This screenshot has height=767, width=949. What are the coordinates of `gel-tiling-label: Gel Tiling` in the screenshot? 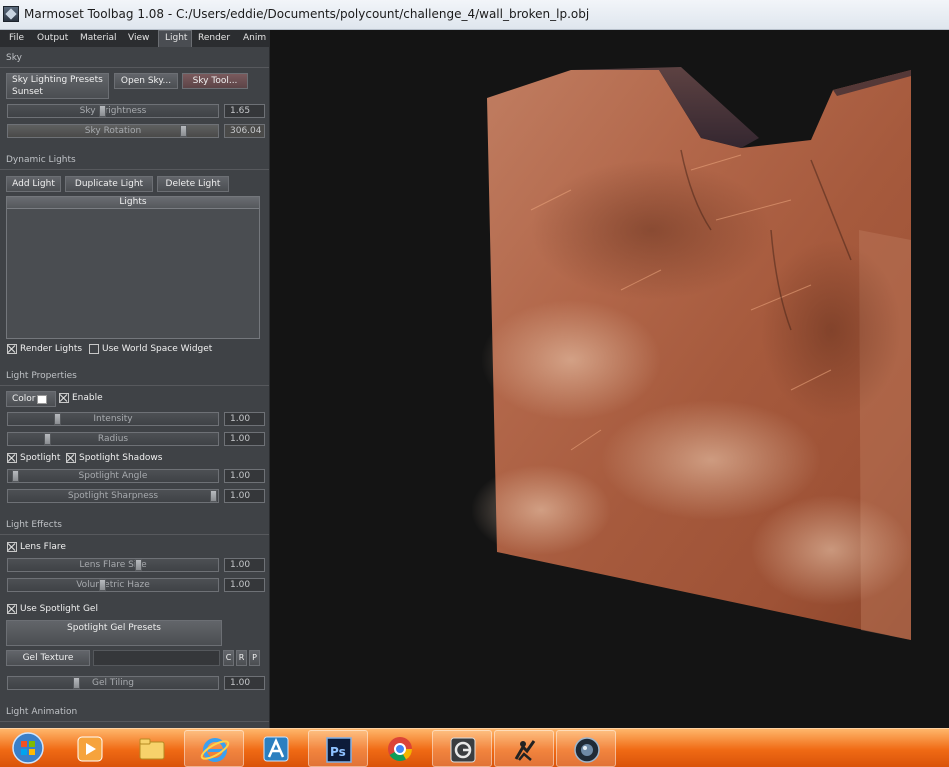 It's located at (112, 683).